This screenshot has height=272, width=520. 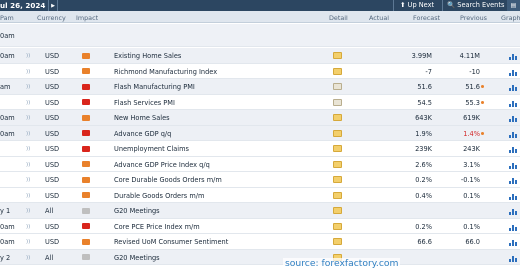 What do you see at coordinates (22, 5) in the screenshot?
I see `calendar-date: ul 26, 2024` at bounding box center [22, 5].